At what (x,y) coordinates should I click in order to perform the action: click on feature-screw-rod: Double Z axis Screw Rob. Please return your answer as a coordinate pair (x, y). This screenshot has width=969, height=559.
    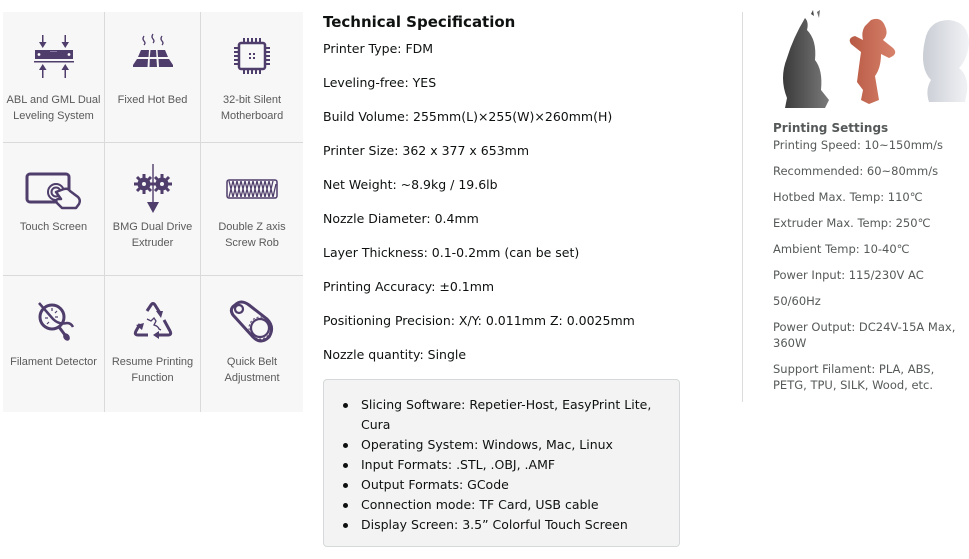
    Looking at the image, I should click on (252, 209).